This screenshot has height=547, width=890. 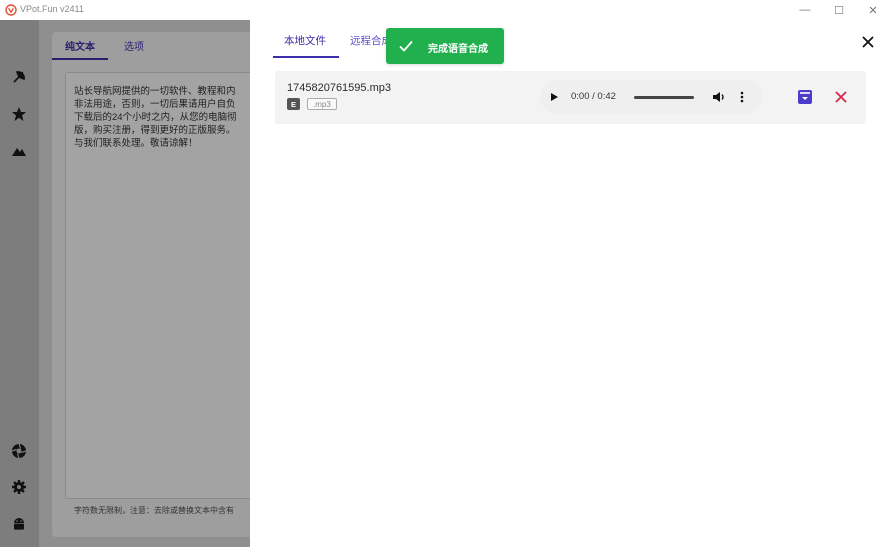 I want to click on settings-icon, so click(x=19, y=487).